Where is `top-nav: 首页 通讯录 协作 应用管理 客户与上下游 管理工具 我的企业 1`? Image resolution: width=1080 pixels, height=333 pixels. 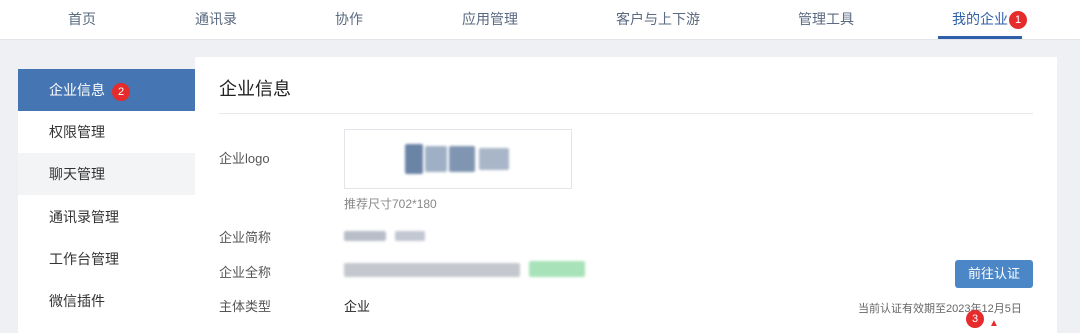 top-nav: 首页 通讯录 协作 应用管理 客户与上下游 管理工具 我的企业 1 is located at coordinates (540, 20).